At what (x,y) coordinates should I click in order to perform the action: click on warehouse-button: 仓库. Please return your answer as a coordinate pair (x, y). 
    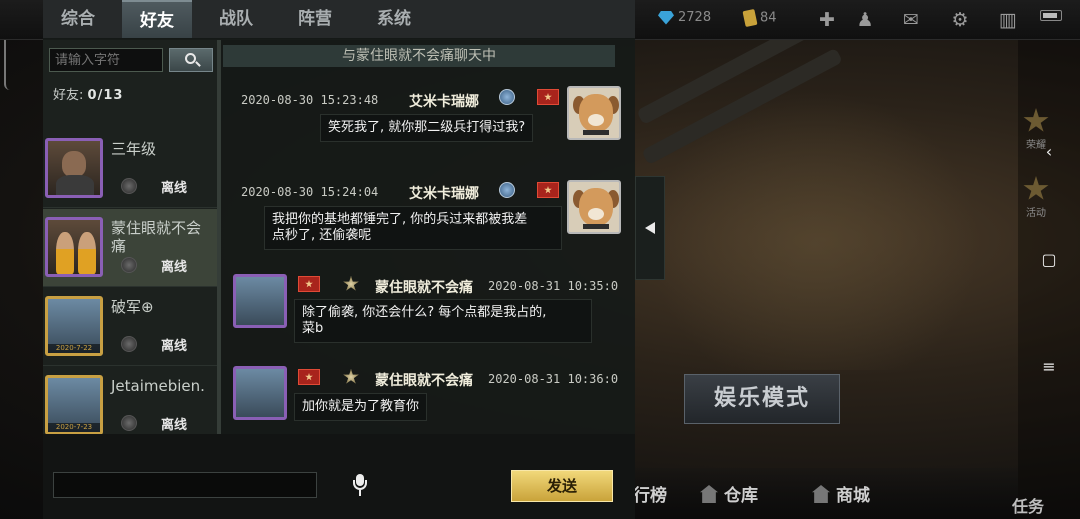
    Looking at the image, I should click on (729, 493).